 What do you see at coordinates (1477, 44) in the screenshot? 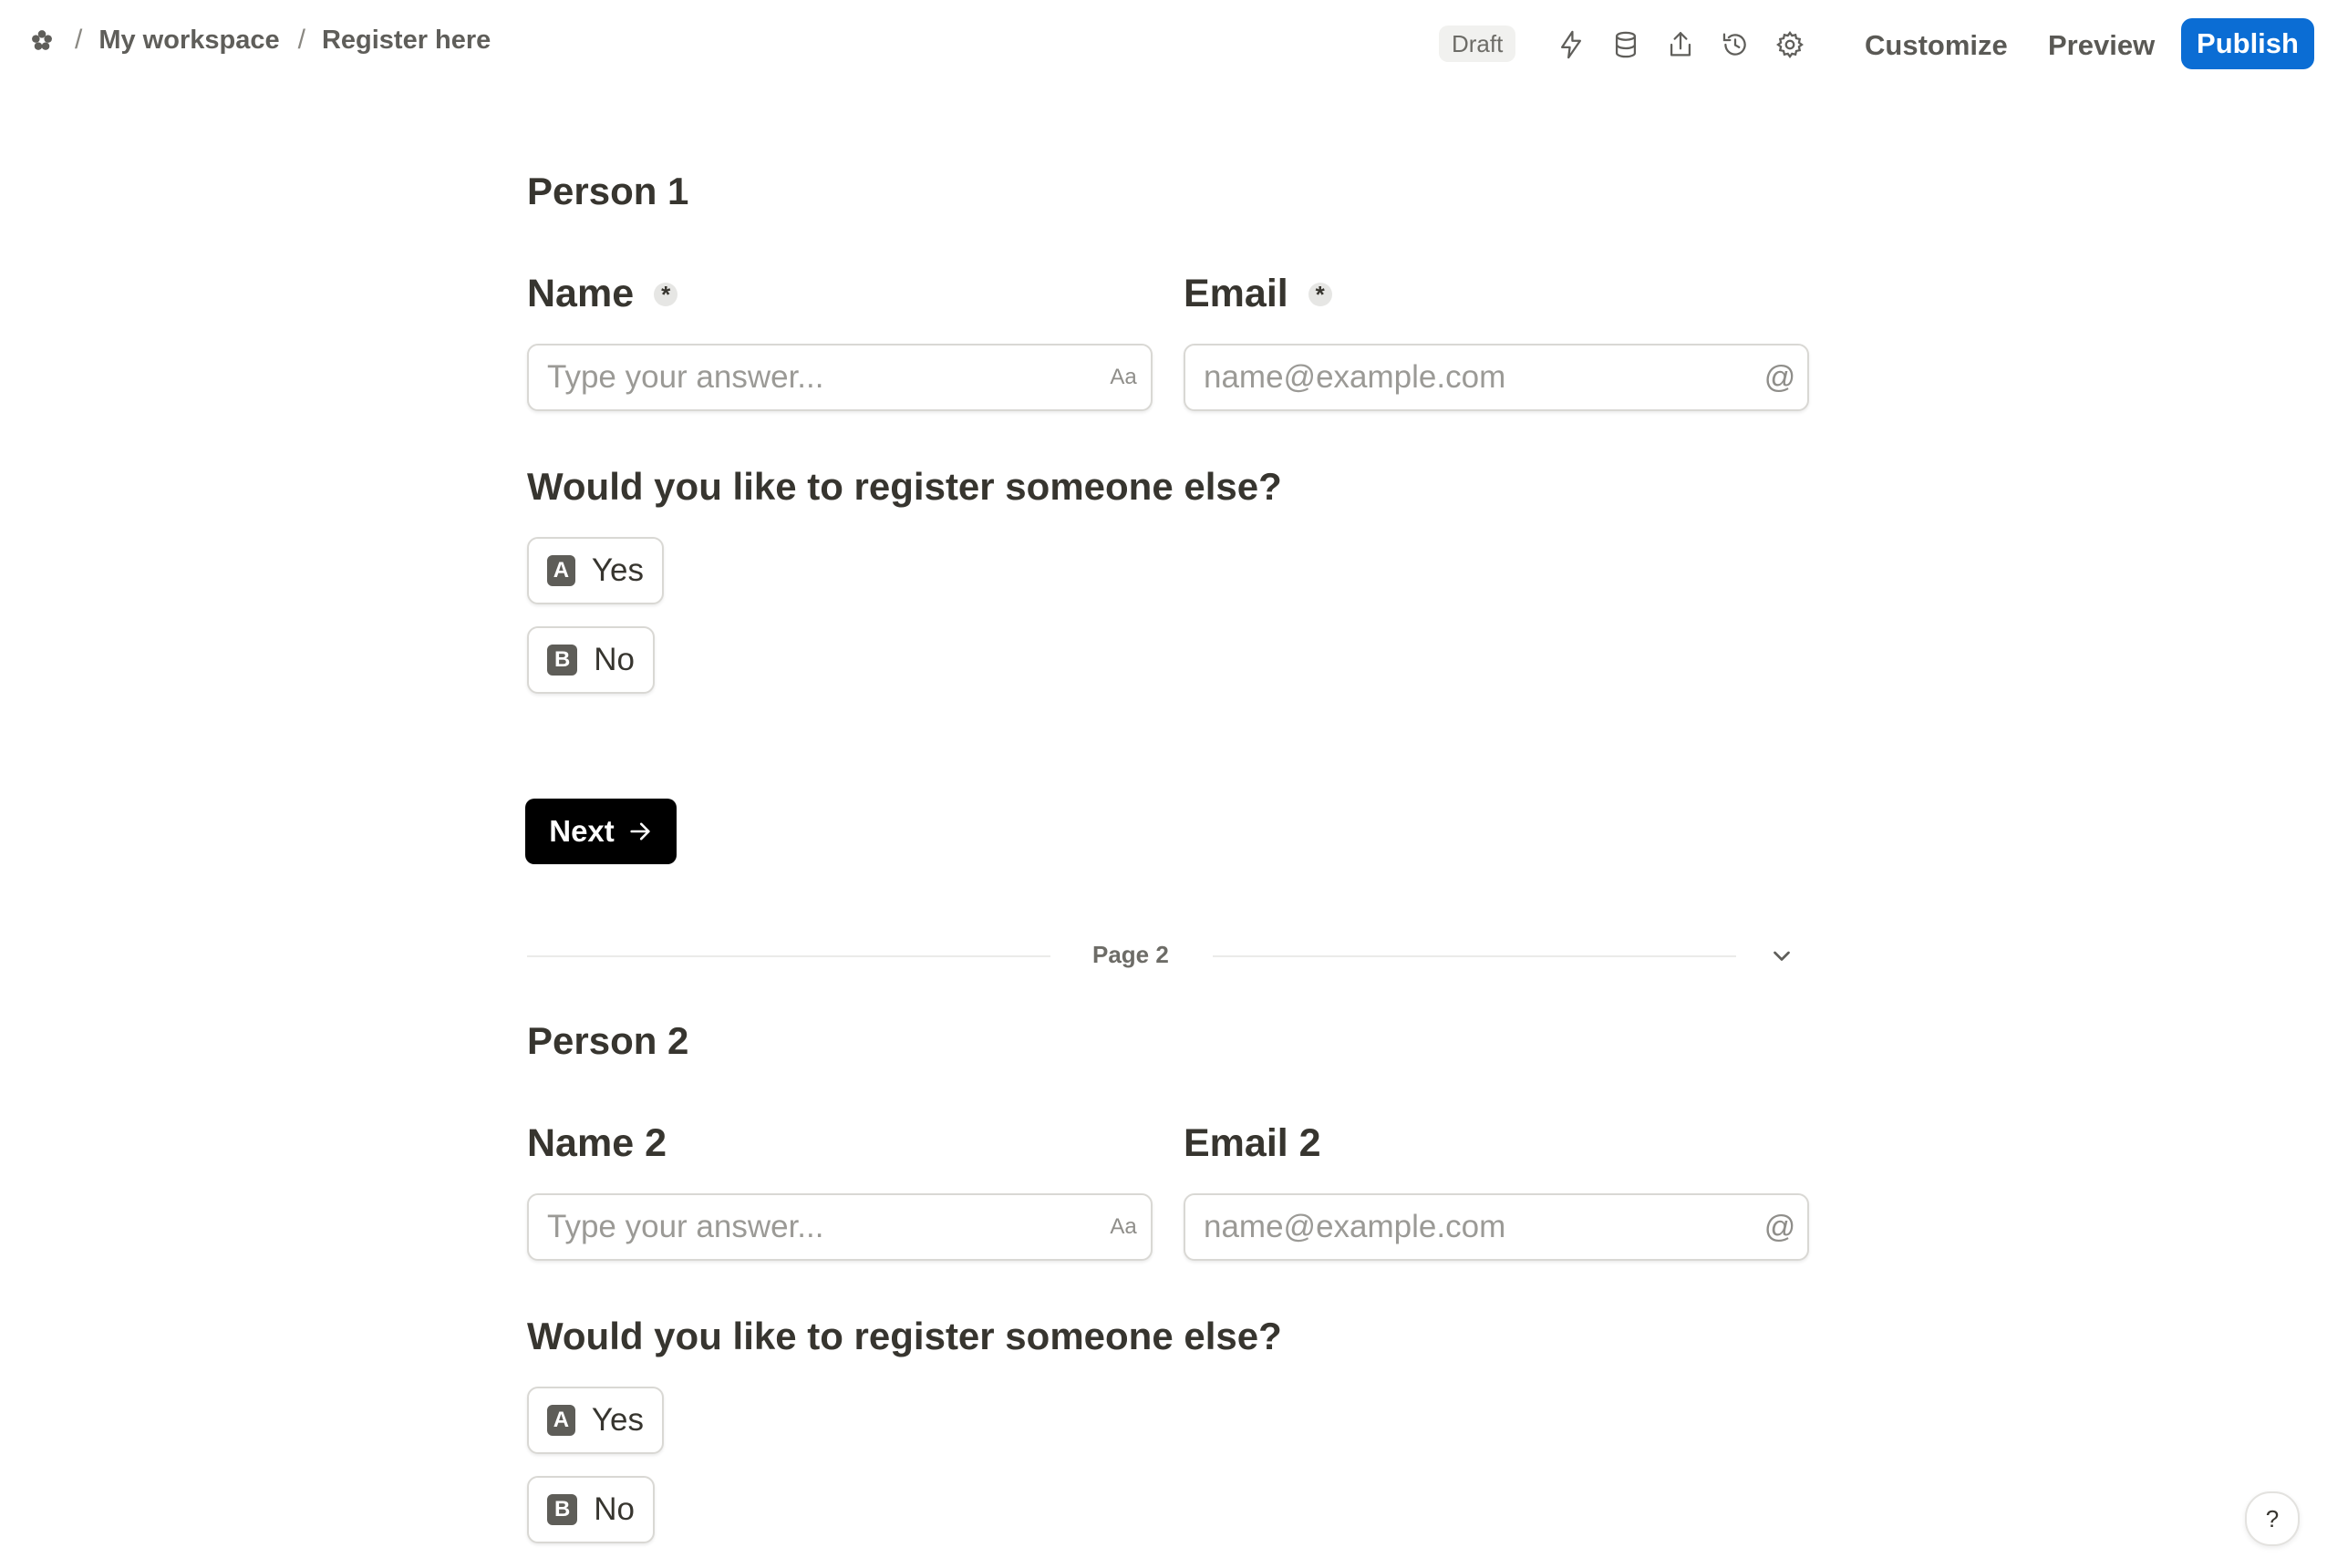
I see `status-badge: Draft` at bounding box center [1477, 44].